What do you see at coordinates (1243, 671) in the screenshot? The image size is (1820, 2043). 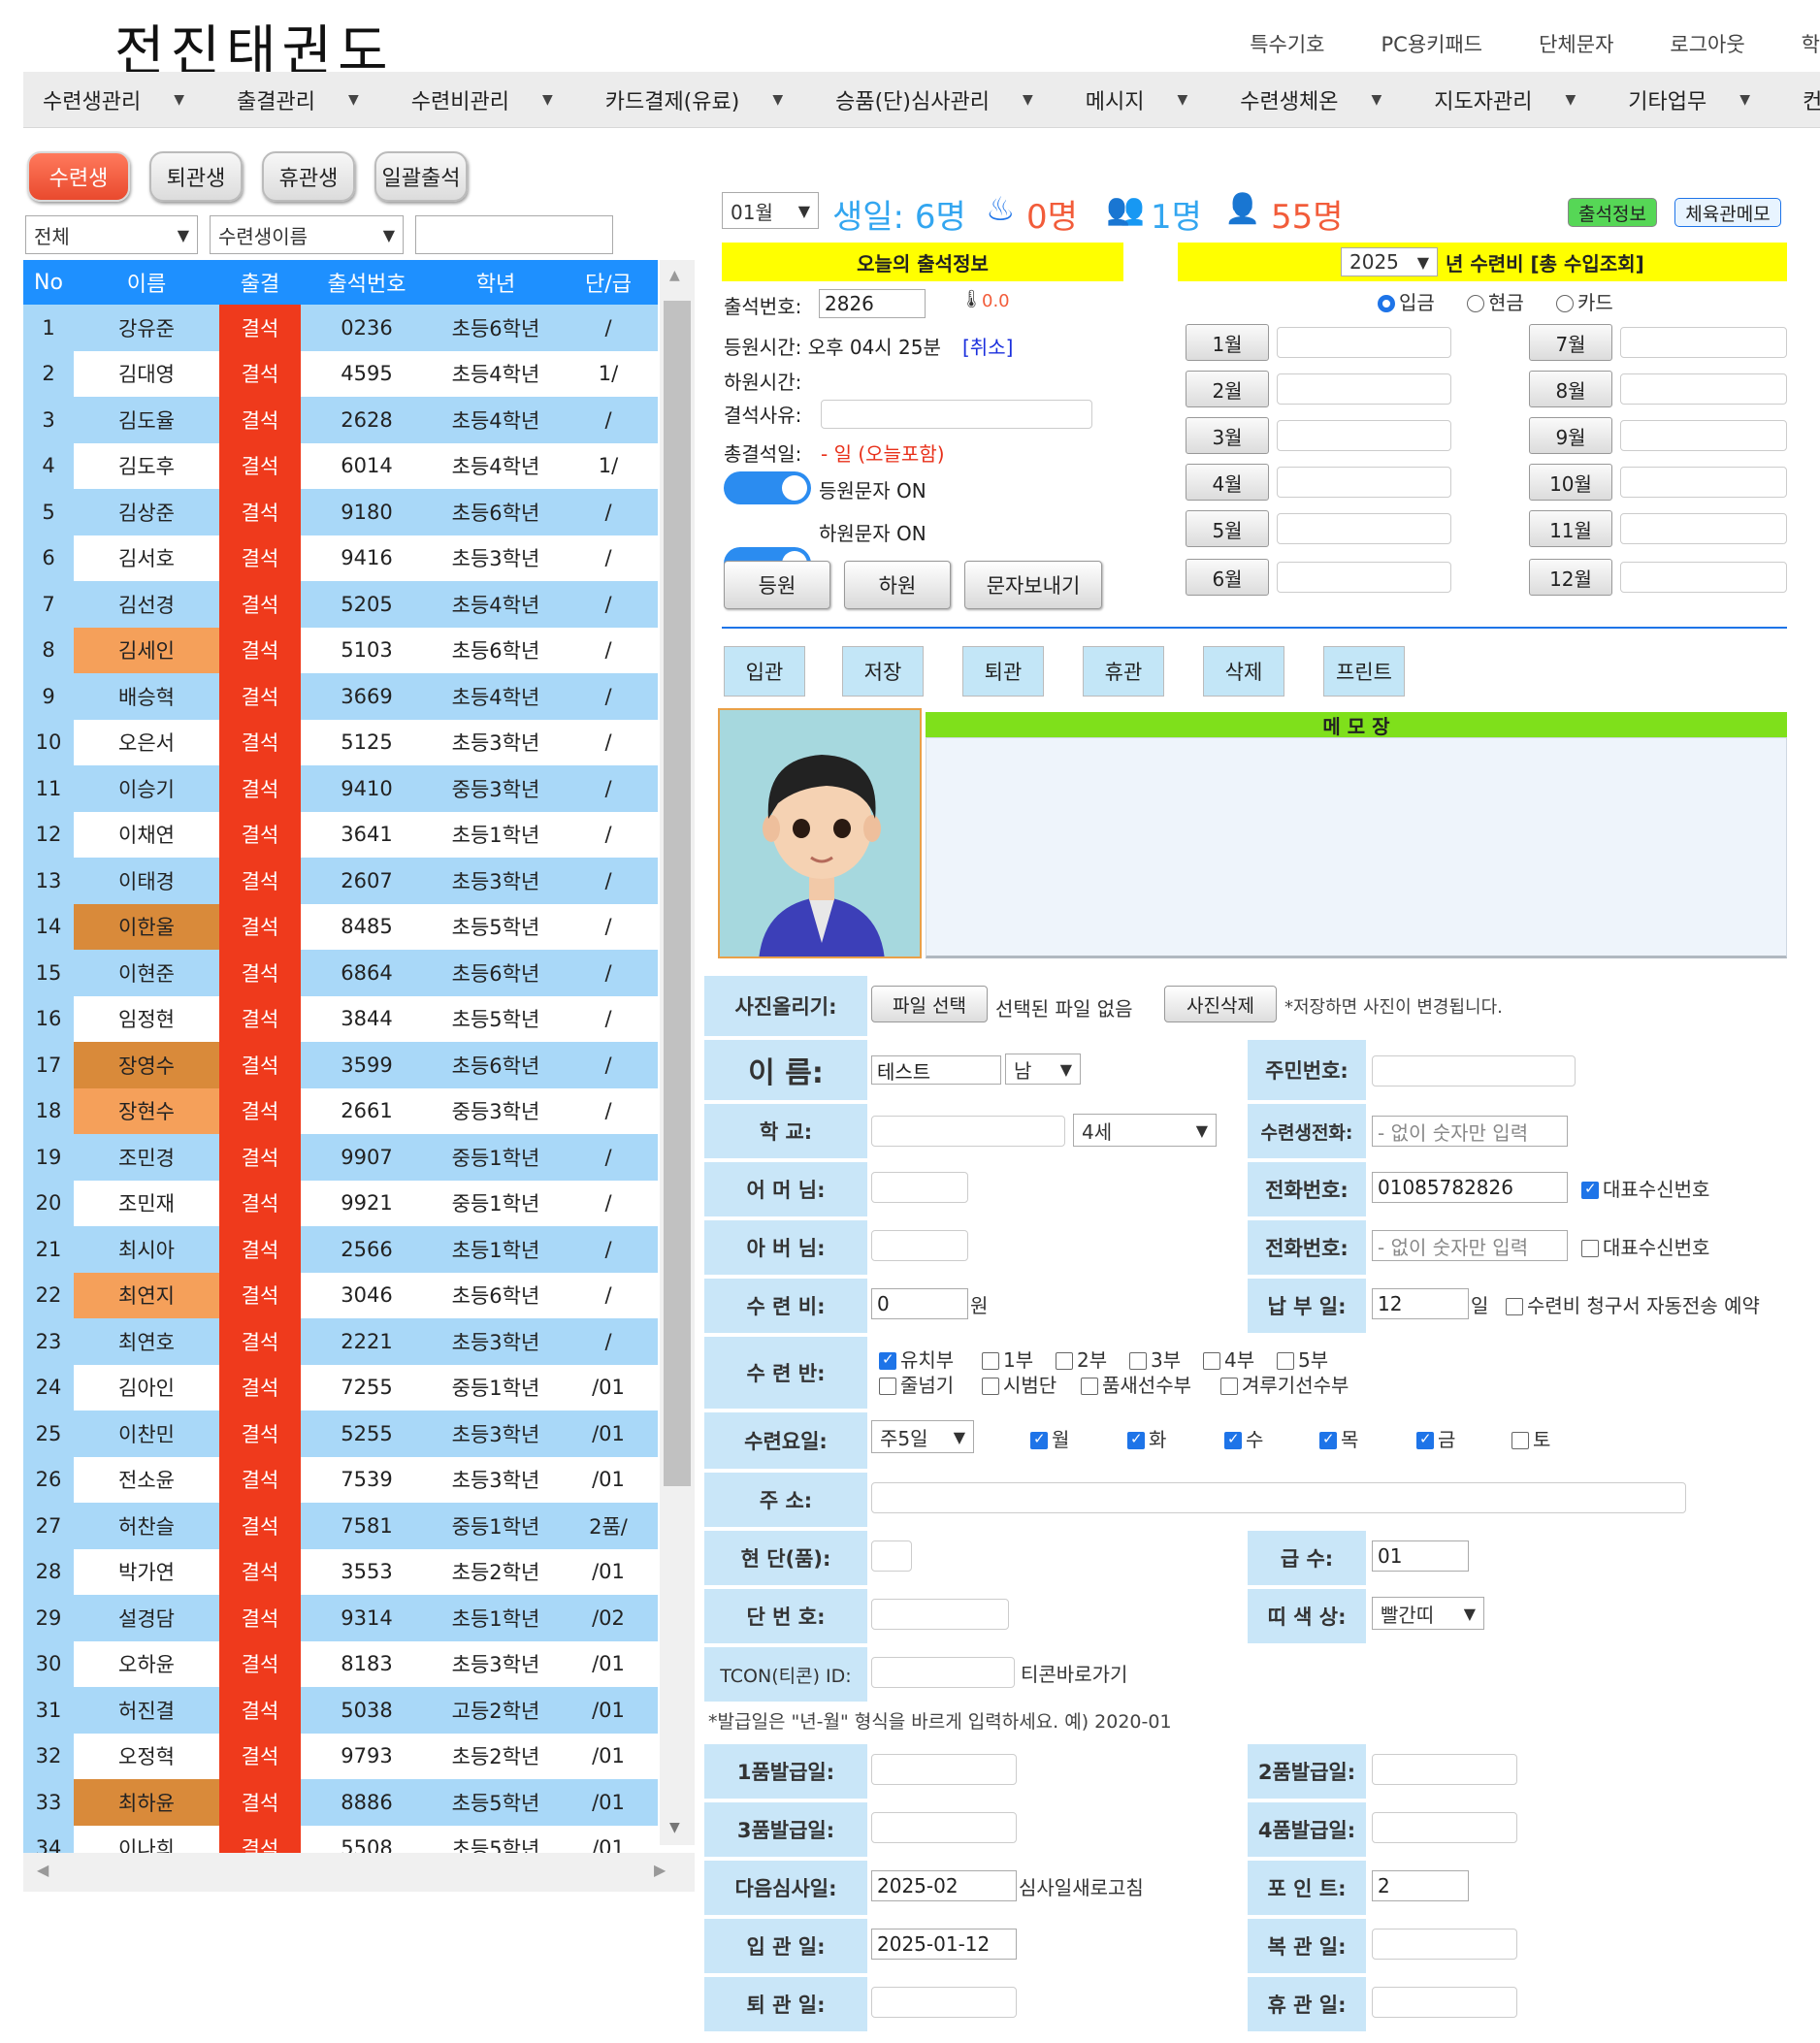 I see `delete-button: 삭제` at bounding box center [1243, 671].